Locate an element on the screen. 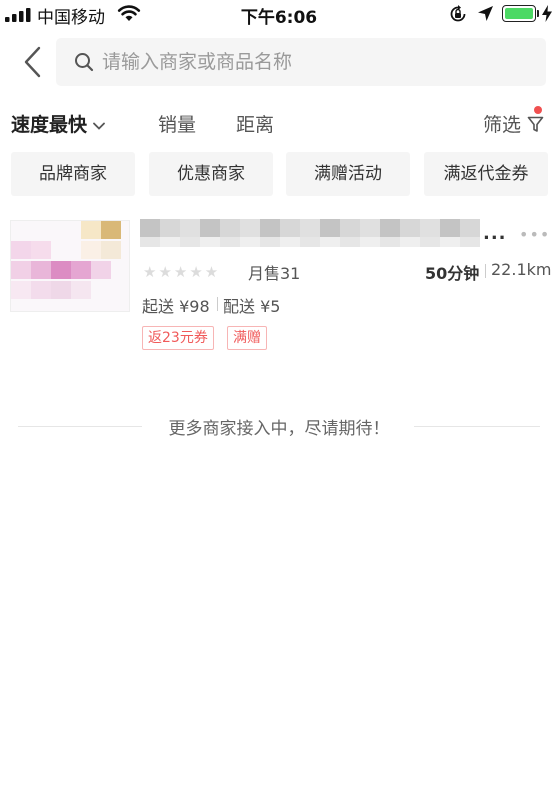 Image resolution: width=558 pixels, height=800 pixels. battery-icon is located at coordinates (519, 13).